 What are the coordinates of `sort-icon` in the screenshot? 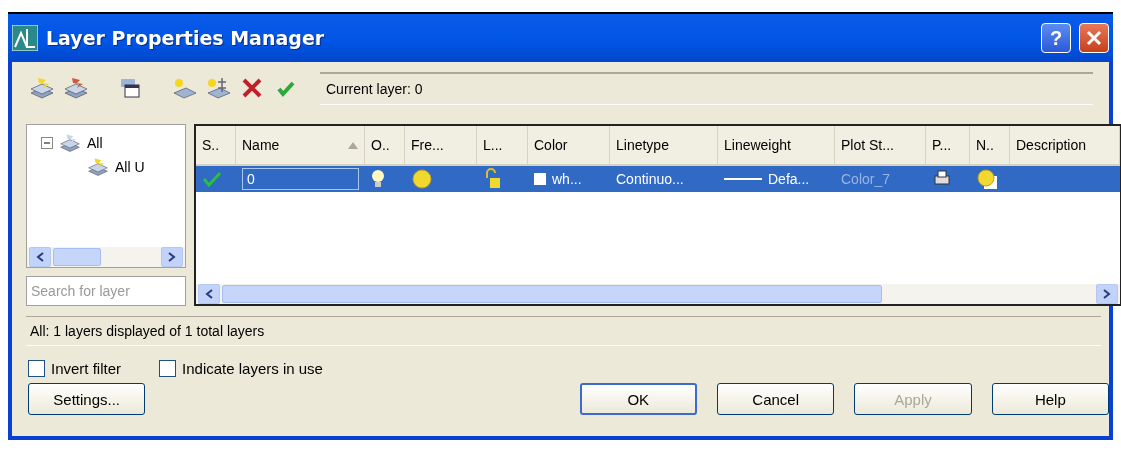 It's located at (353, 145).